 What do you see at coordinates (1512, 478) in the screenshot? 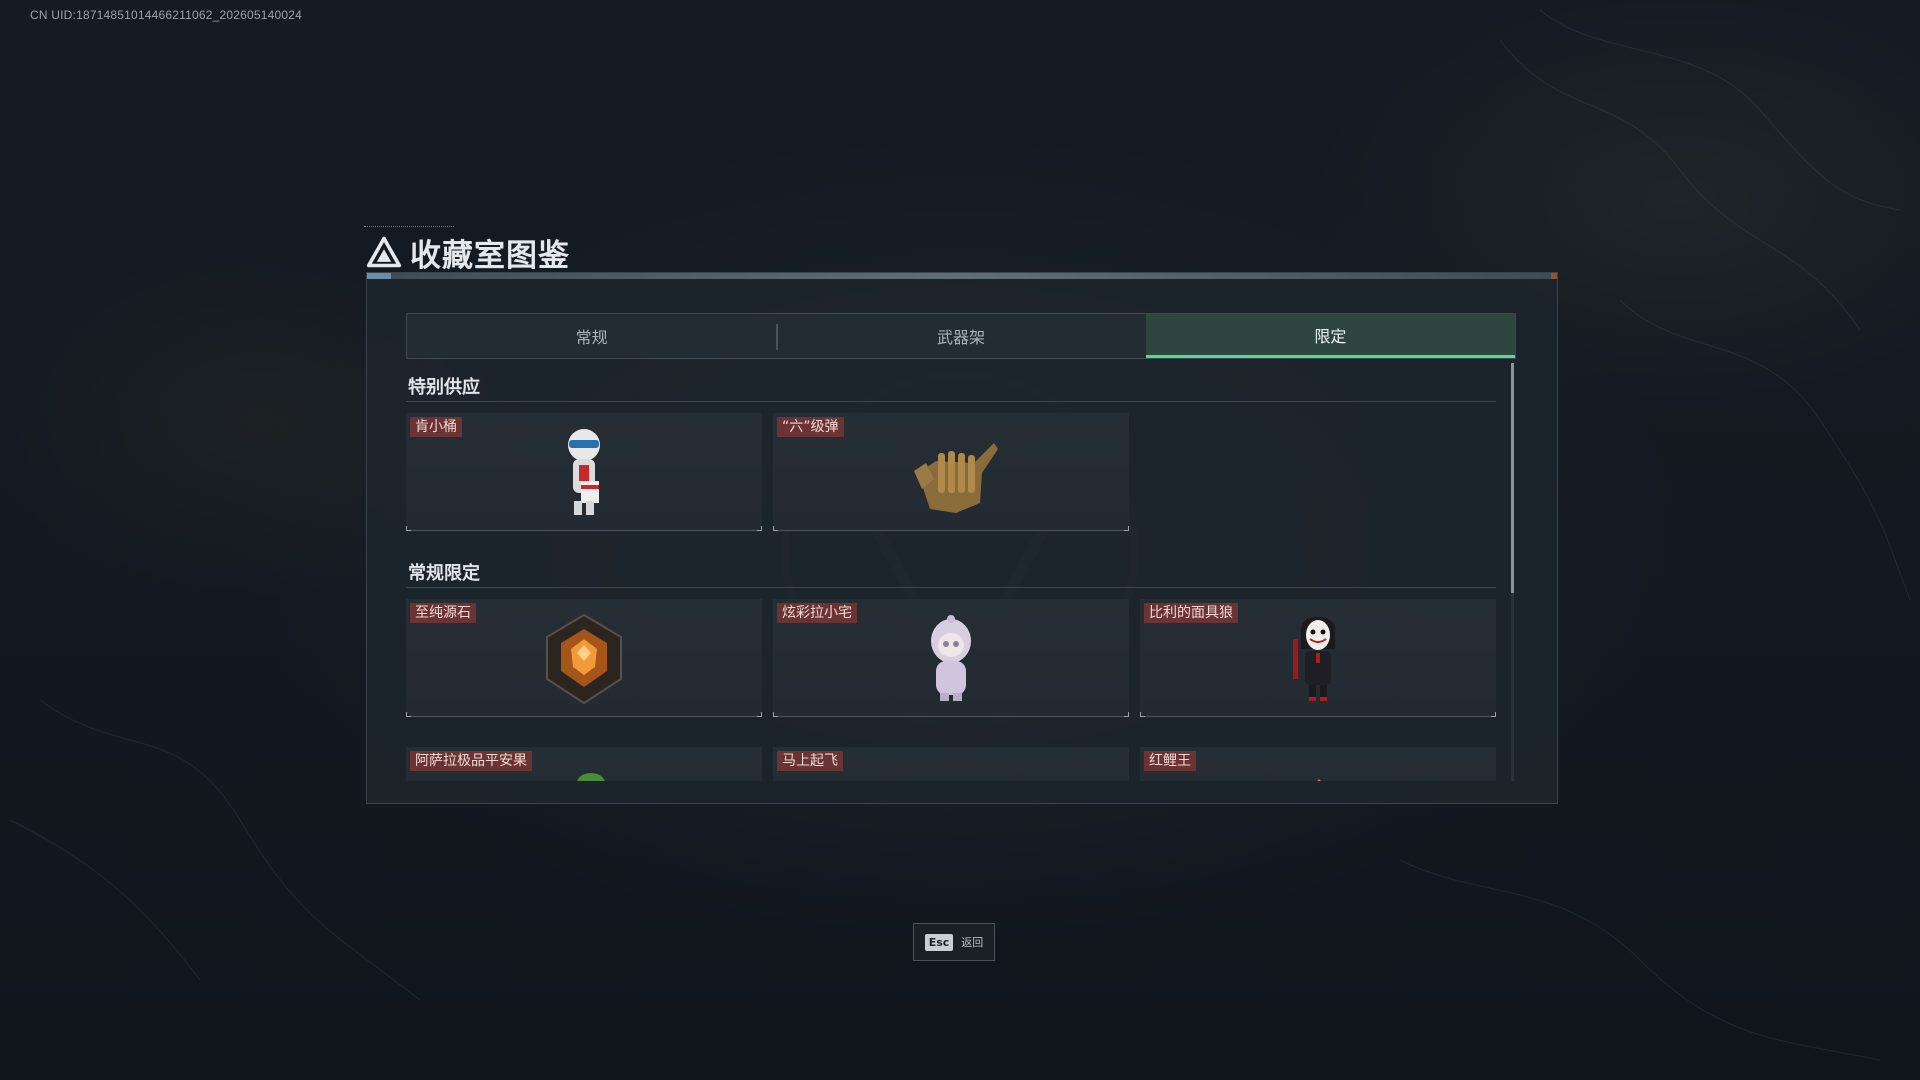
I see `scrollbar-thumb` at bounding box center [1512, 478].